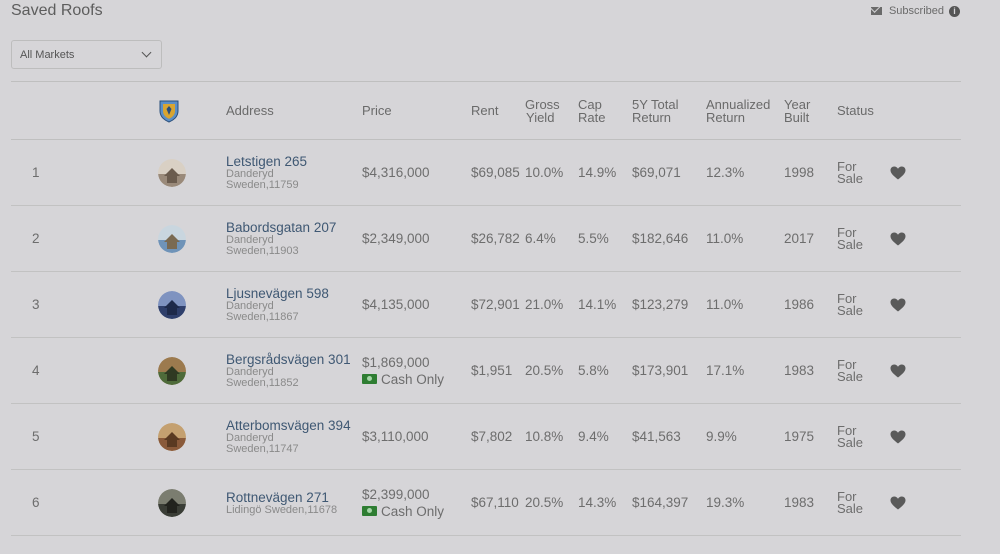 The height and width of the screenshot is (554, 1000). What do you see at coordinates (656, 436) in the screenshot?
I see `total-return-value: $41,563` at bounding box center [656, 436].